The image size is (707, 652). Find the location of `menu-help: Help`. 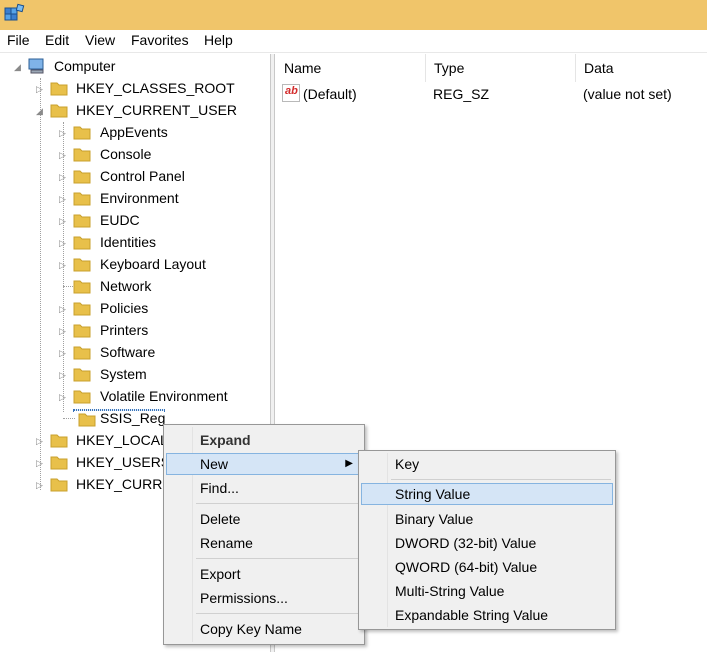

menu-help: Help is located at coordinates (218, 40).